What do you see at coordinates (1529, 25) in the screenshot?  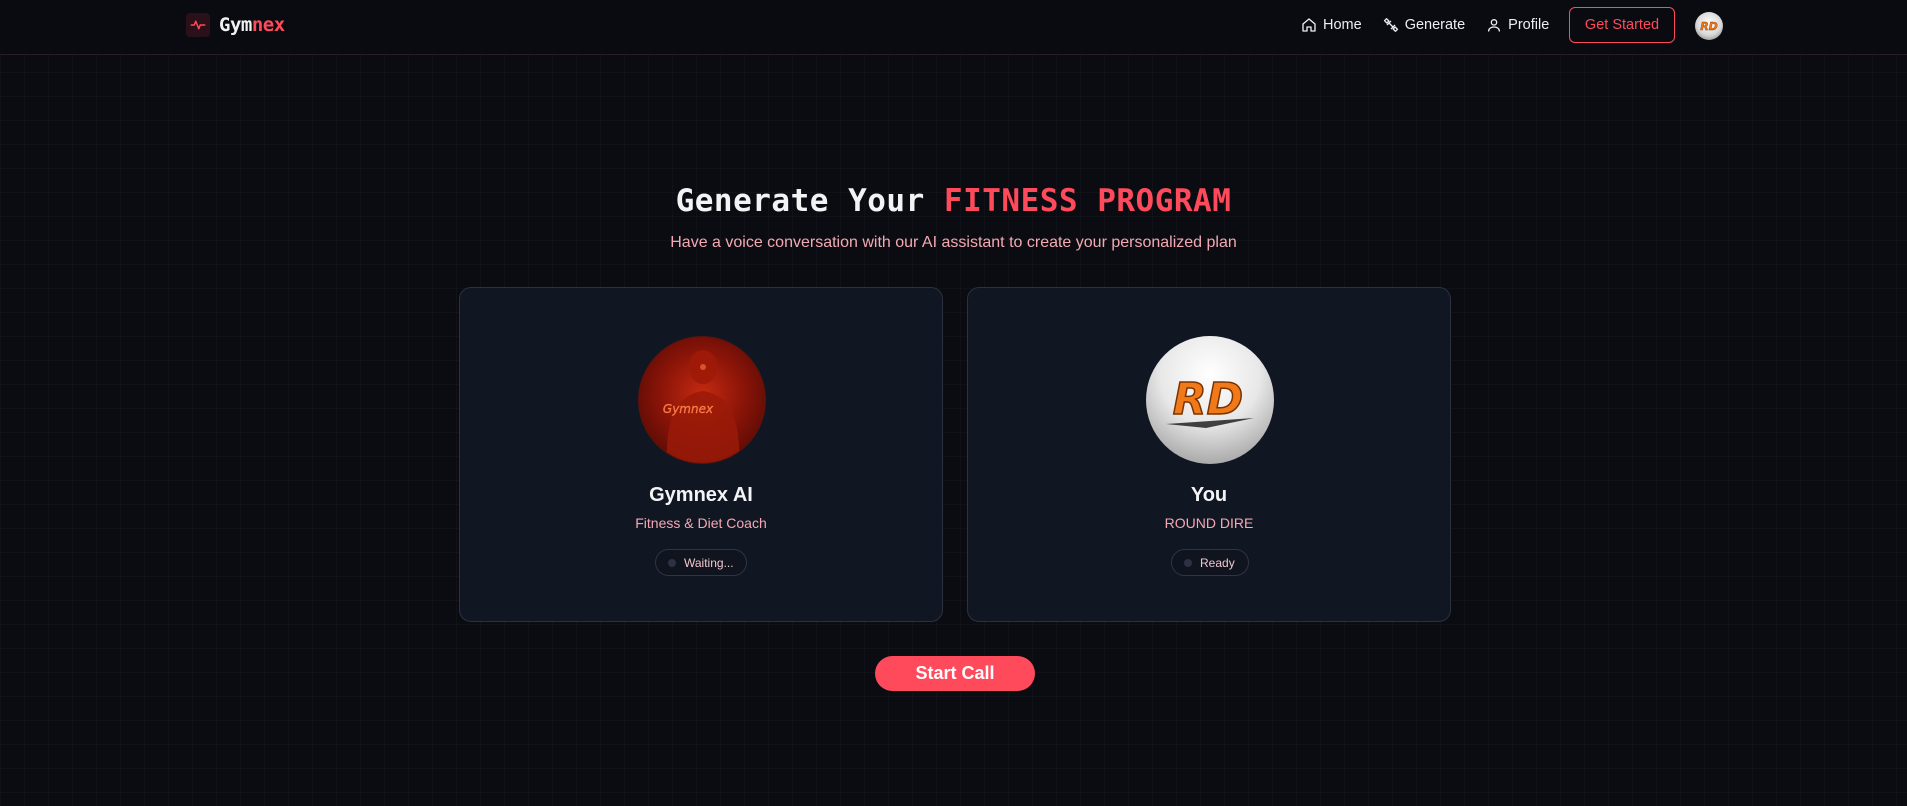 I see `nav-profile-label: Profile` at bounding box center [1529, 25].